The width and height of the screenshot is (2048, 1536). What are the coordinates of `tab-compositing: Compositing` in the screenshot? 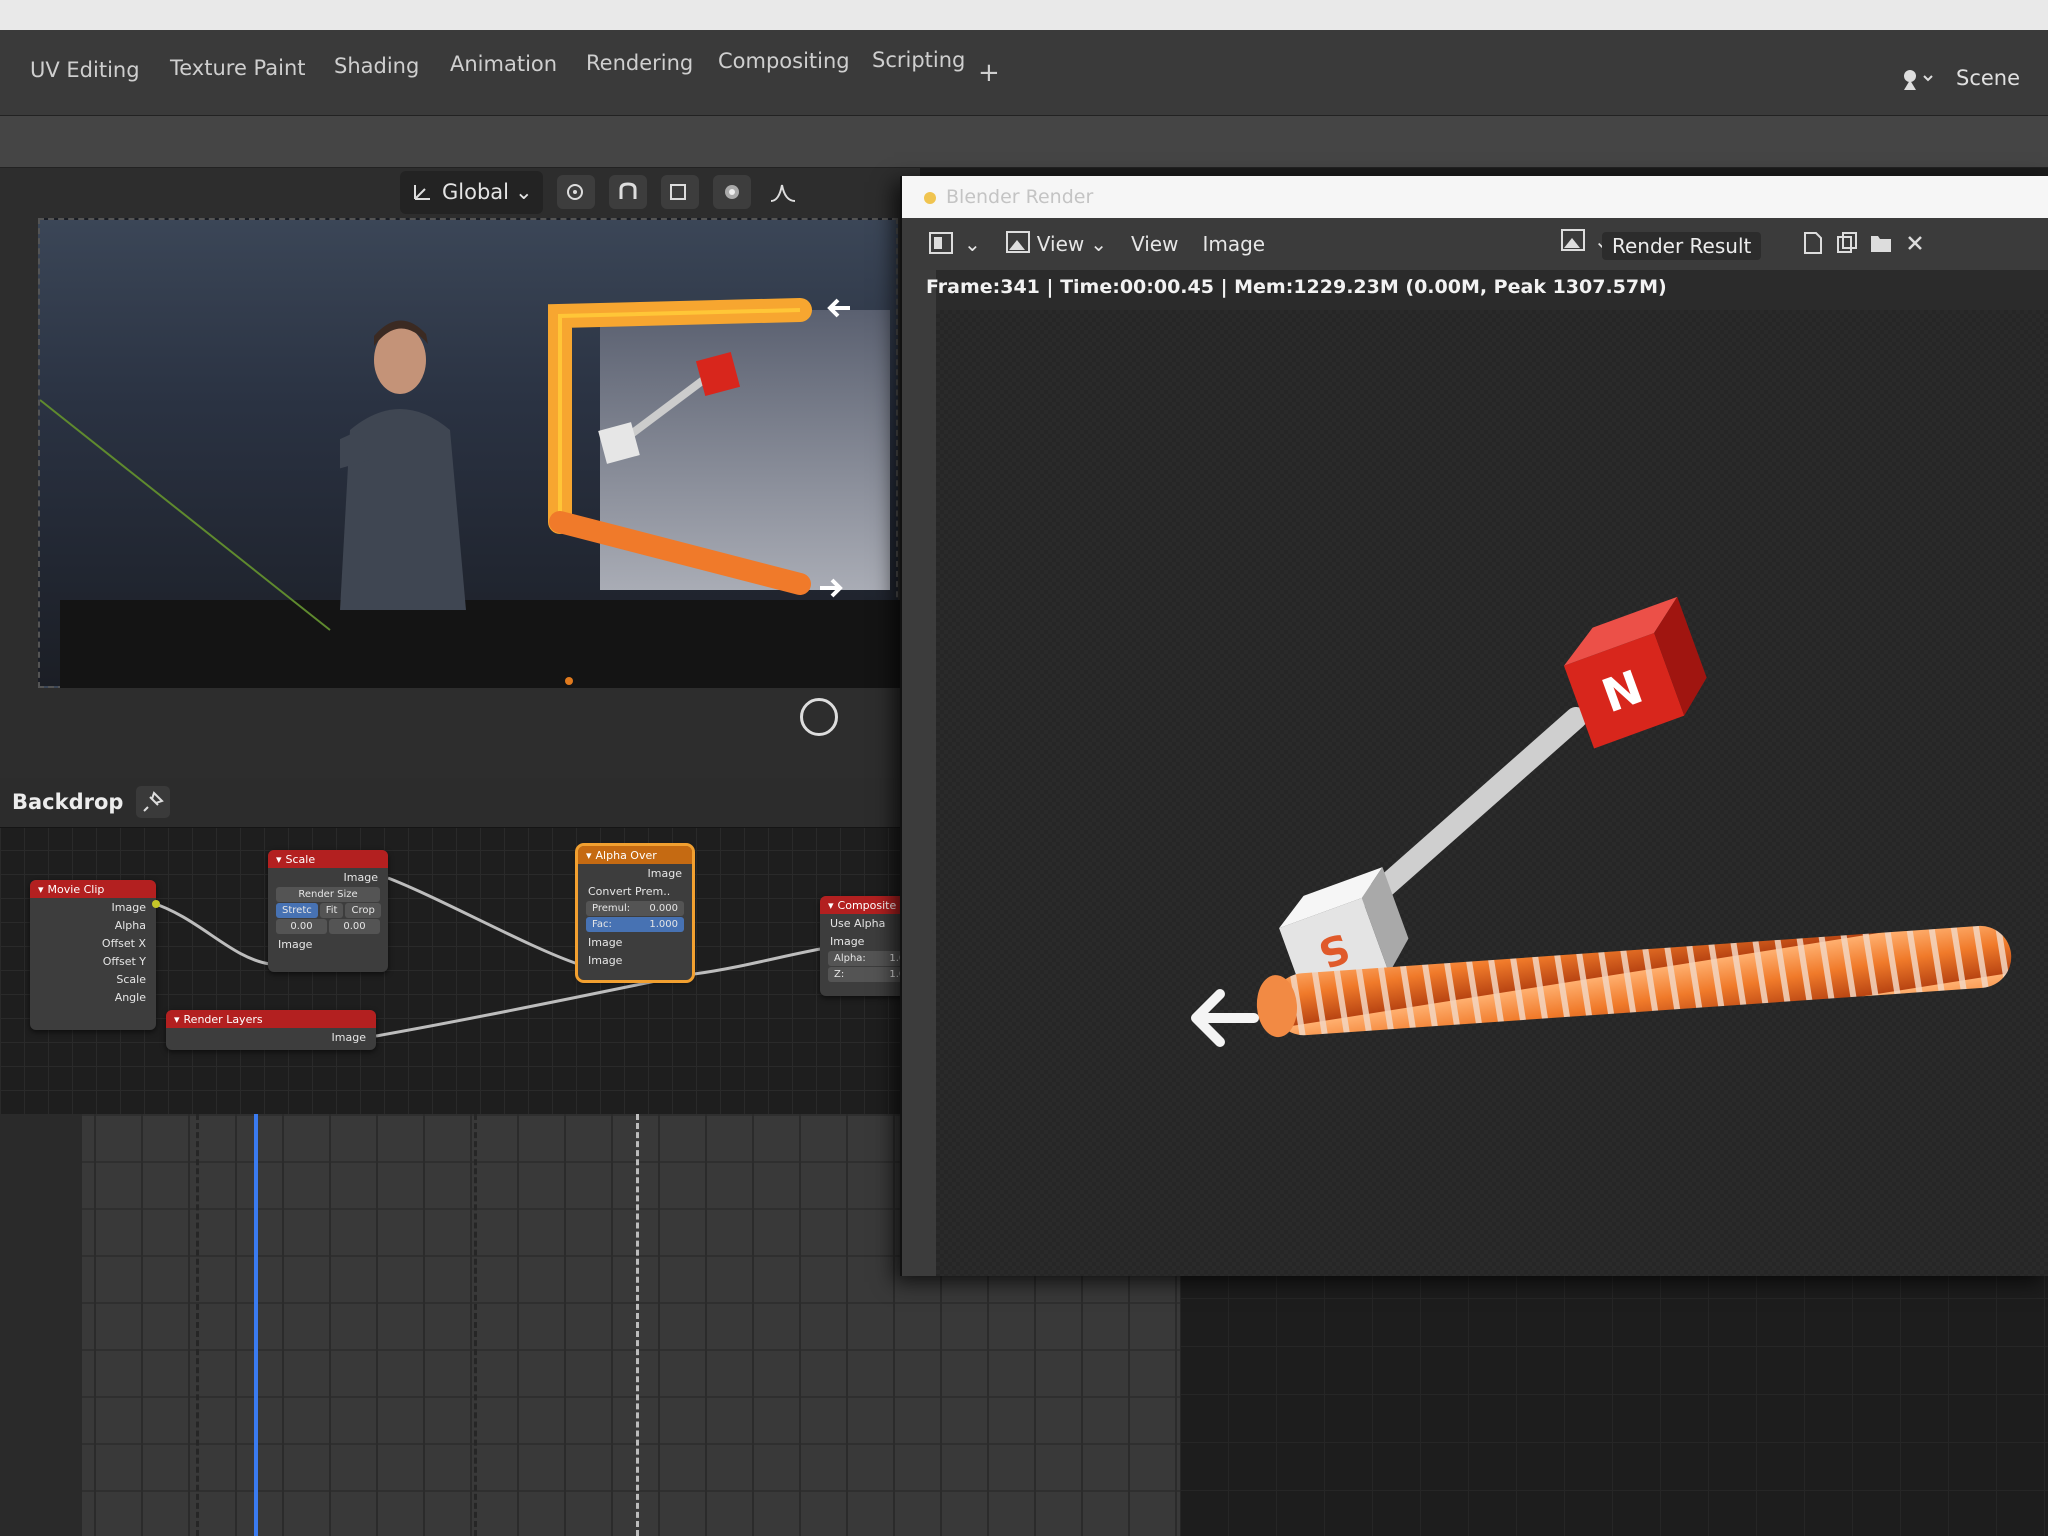 It's located at (784, 61).